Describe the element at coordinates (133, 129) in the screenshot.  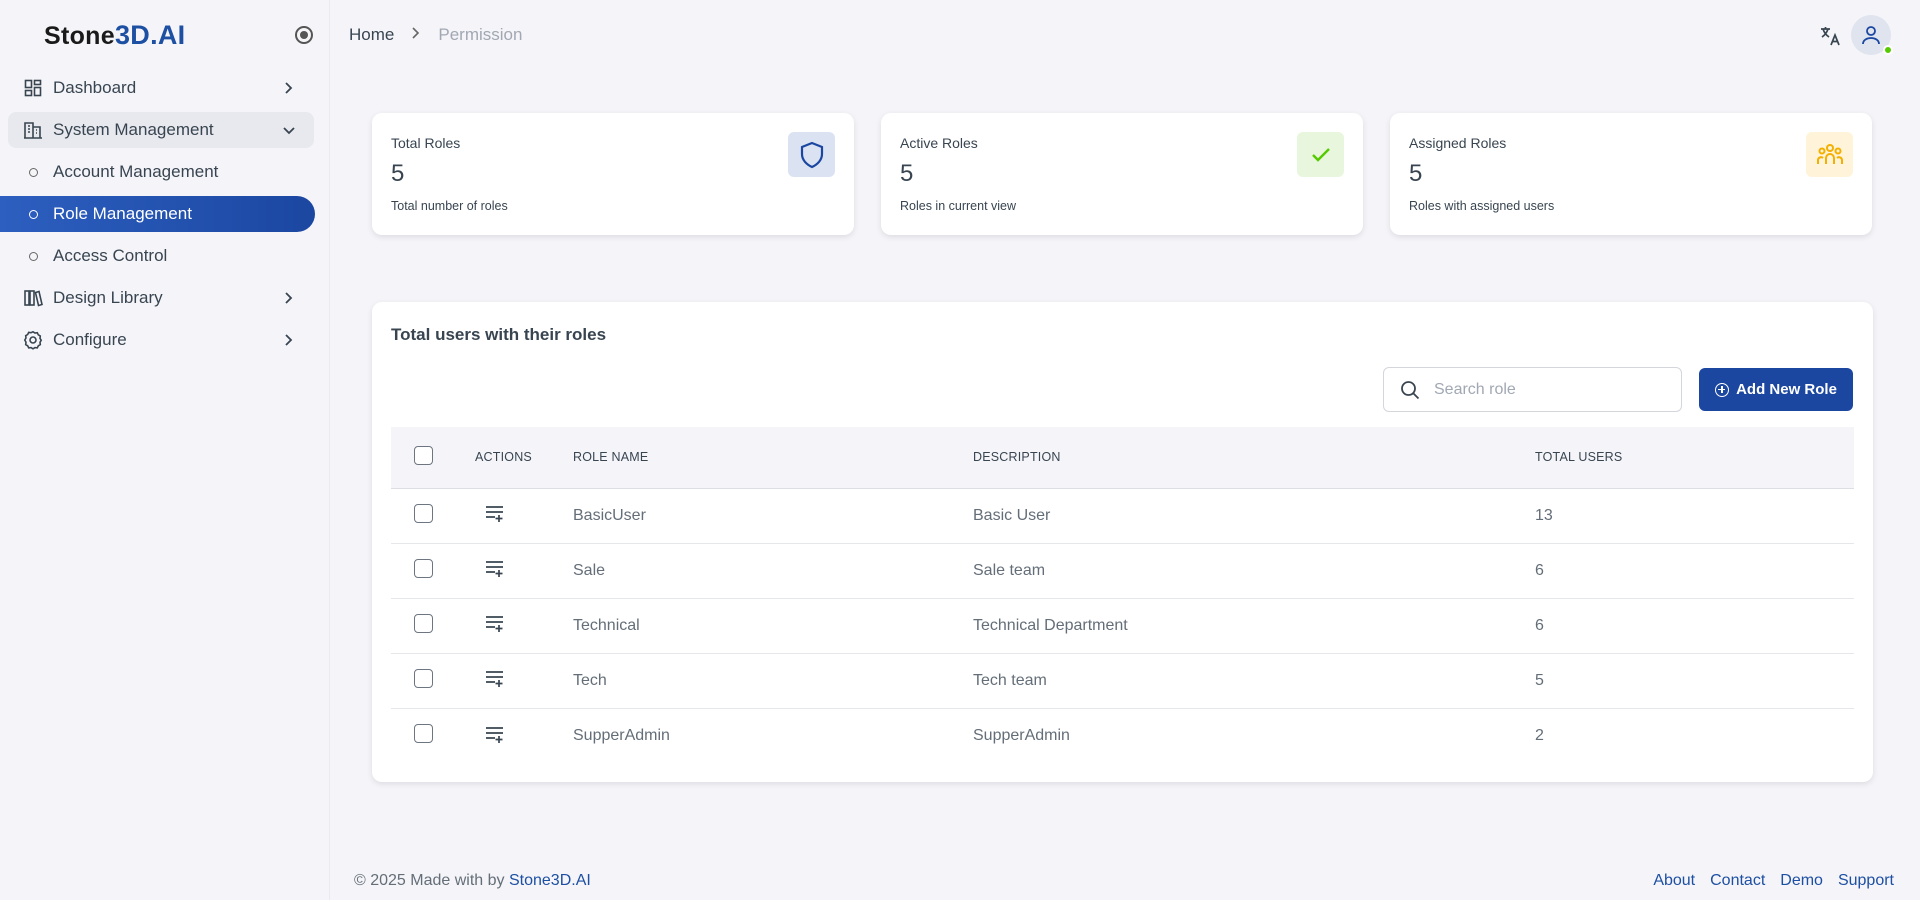
I see `sidebar-item-label: System Management` at that location.